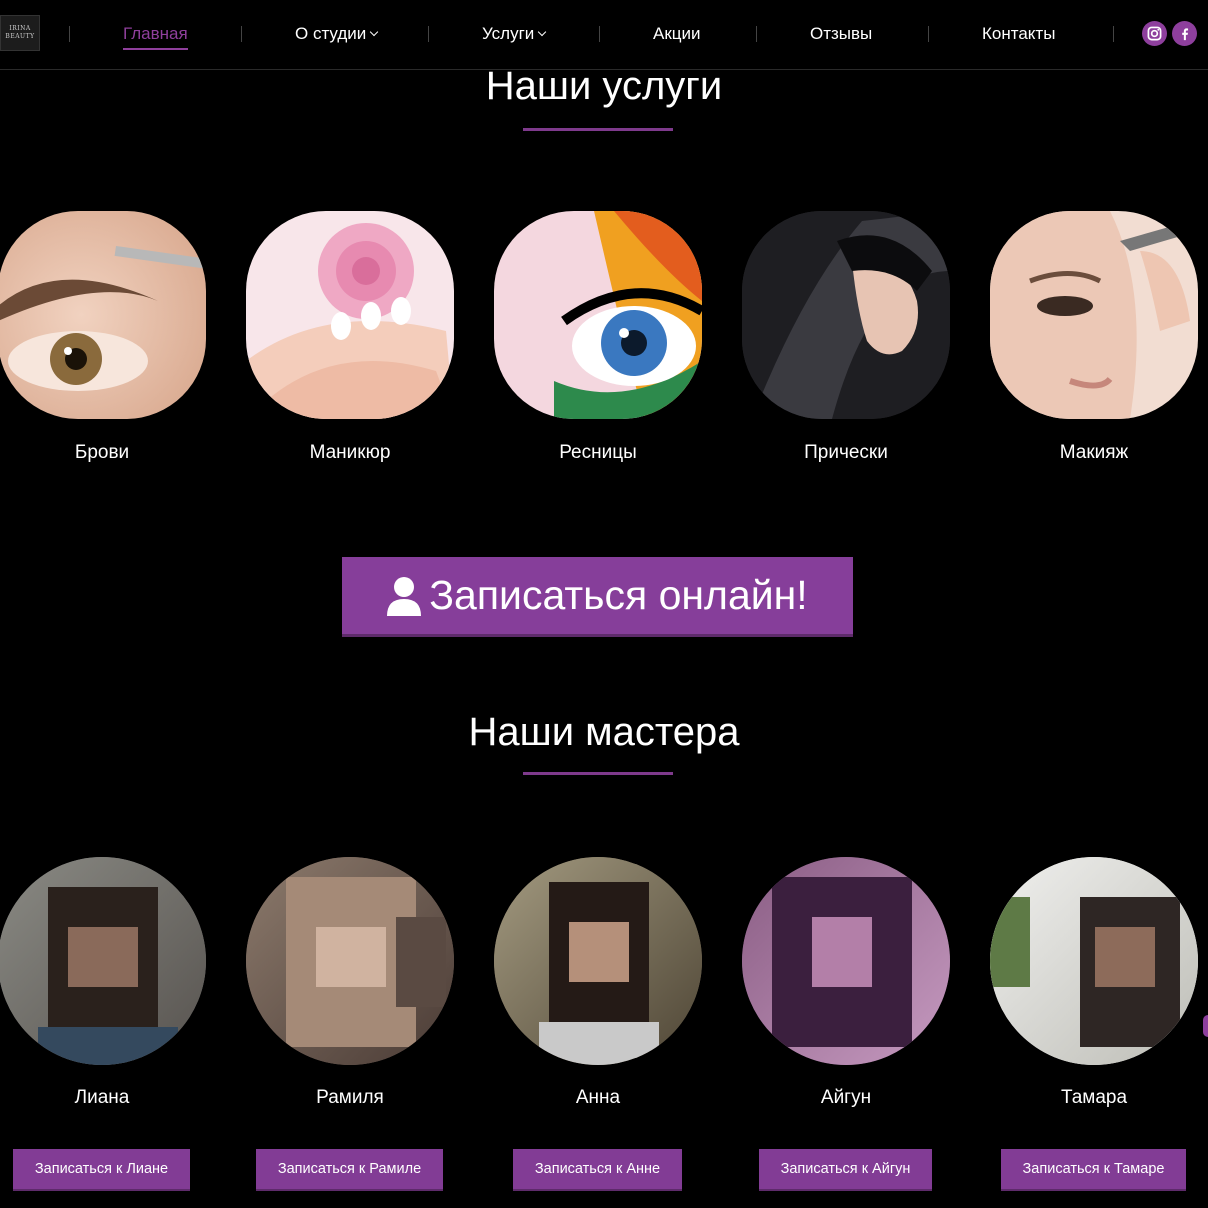 The image size is (1208, 1208). What do you see at coordinates (155, 37) in the screenshot?
I see `nav-item-home: Главная` at bounding box center [155, 37].